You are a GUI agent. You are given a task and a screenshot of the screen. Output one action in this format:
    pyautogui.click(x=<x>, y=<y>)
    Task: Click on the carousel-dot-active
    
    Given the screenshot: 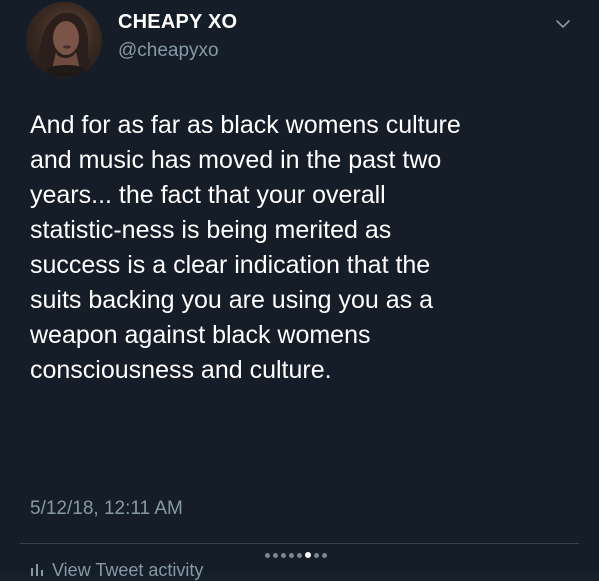 What is the action you would take?
    pyautogui.click(x=308, y=555)
    